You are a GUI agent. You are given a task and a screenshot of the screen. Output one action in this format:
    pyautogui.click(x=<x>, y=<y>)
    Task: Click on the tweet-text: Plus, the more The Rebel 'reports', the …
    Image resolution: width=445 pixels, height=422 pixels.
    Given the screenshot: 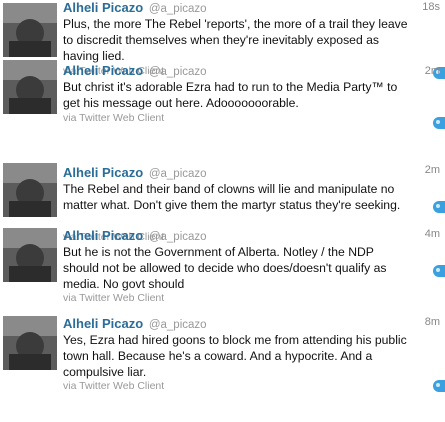 What is the action you would take?
    pyautogui.click(x=235, y=40)
    